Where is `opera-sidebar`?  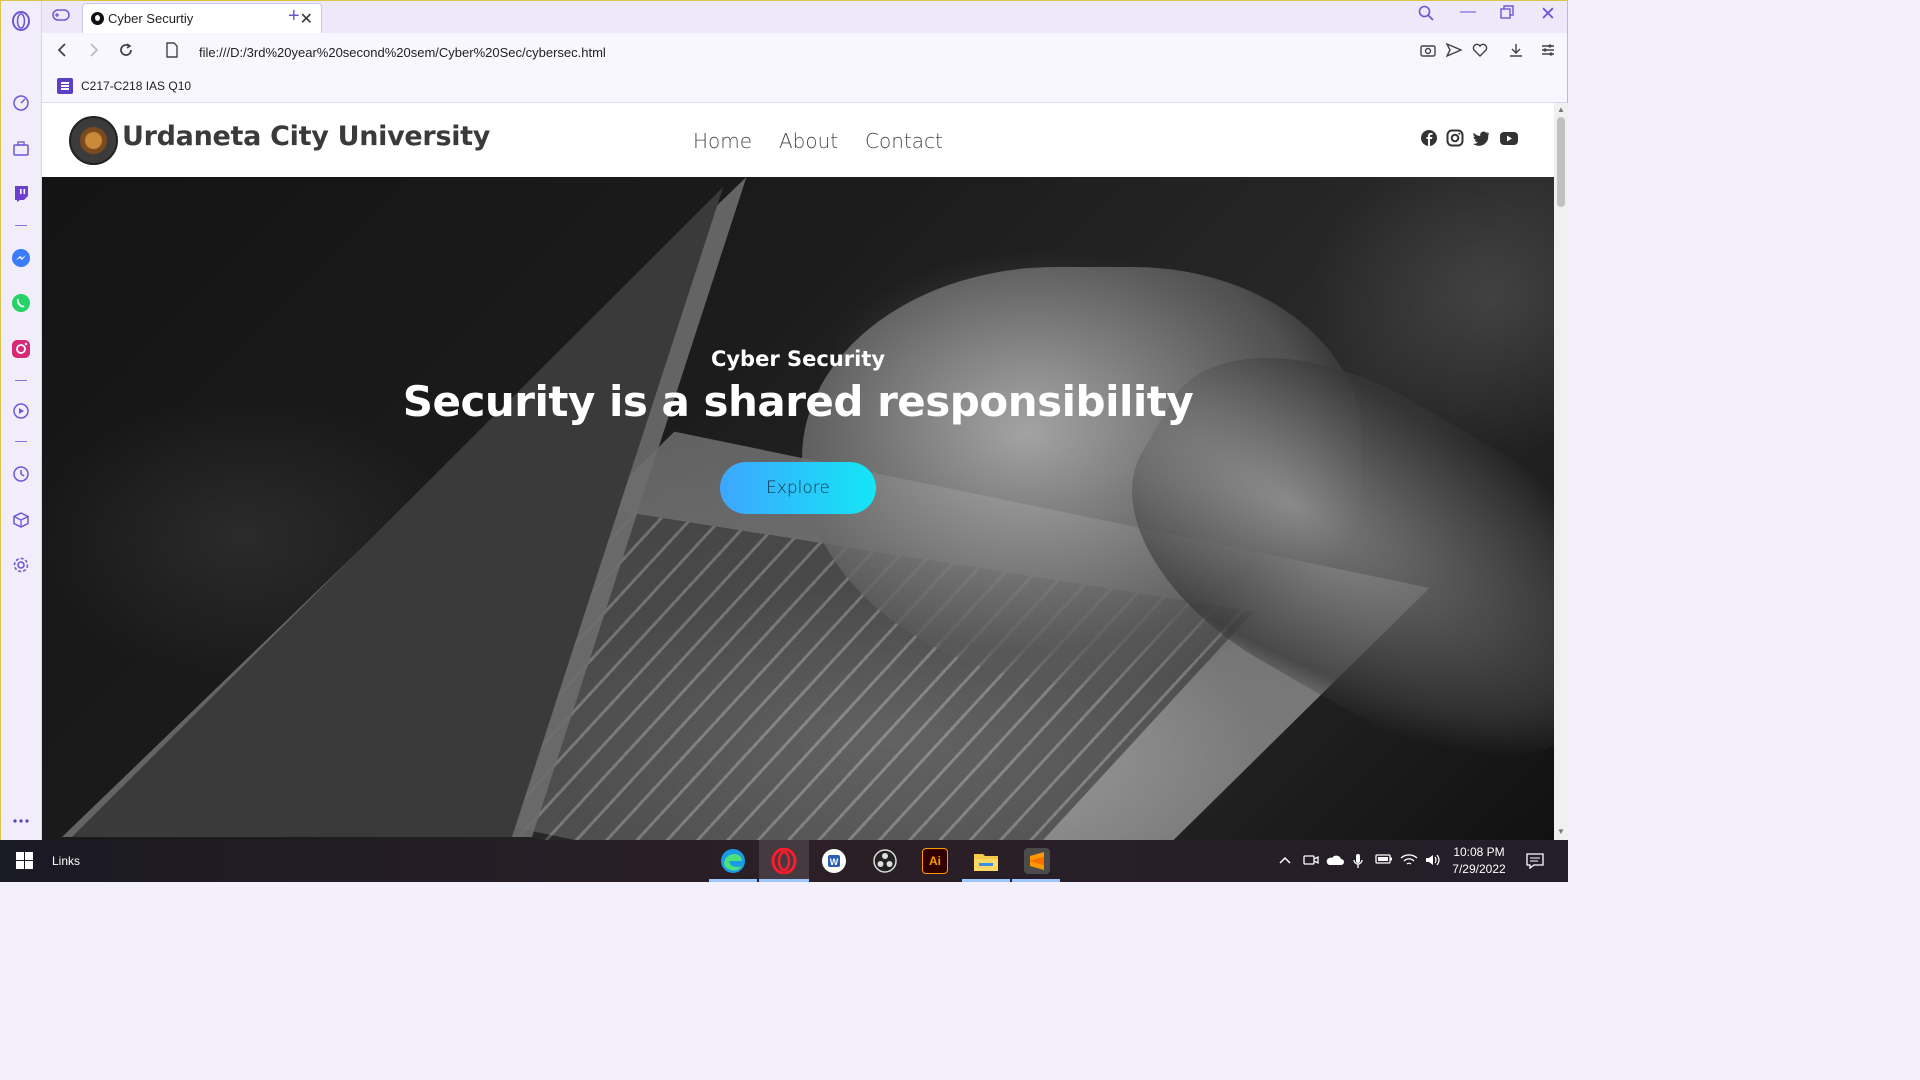
opera-sidebar is located at coordinates (21, 421).